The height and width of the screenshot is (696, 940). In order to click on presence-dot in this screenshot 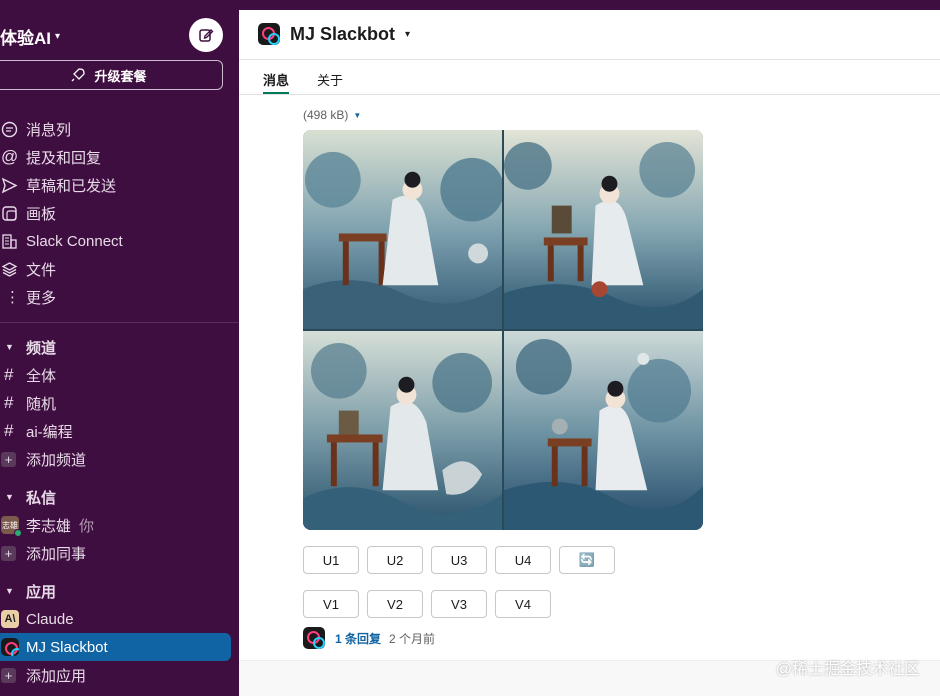, I will do `click(18, 533)`.